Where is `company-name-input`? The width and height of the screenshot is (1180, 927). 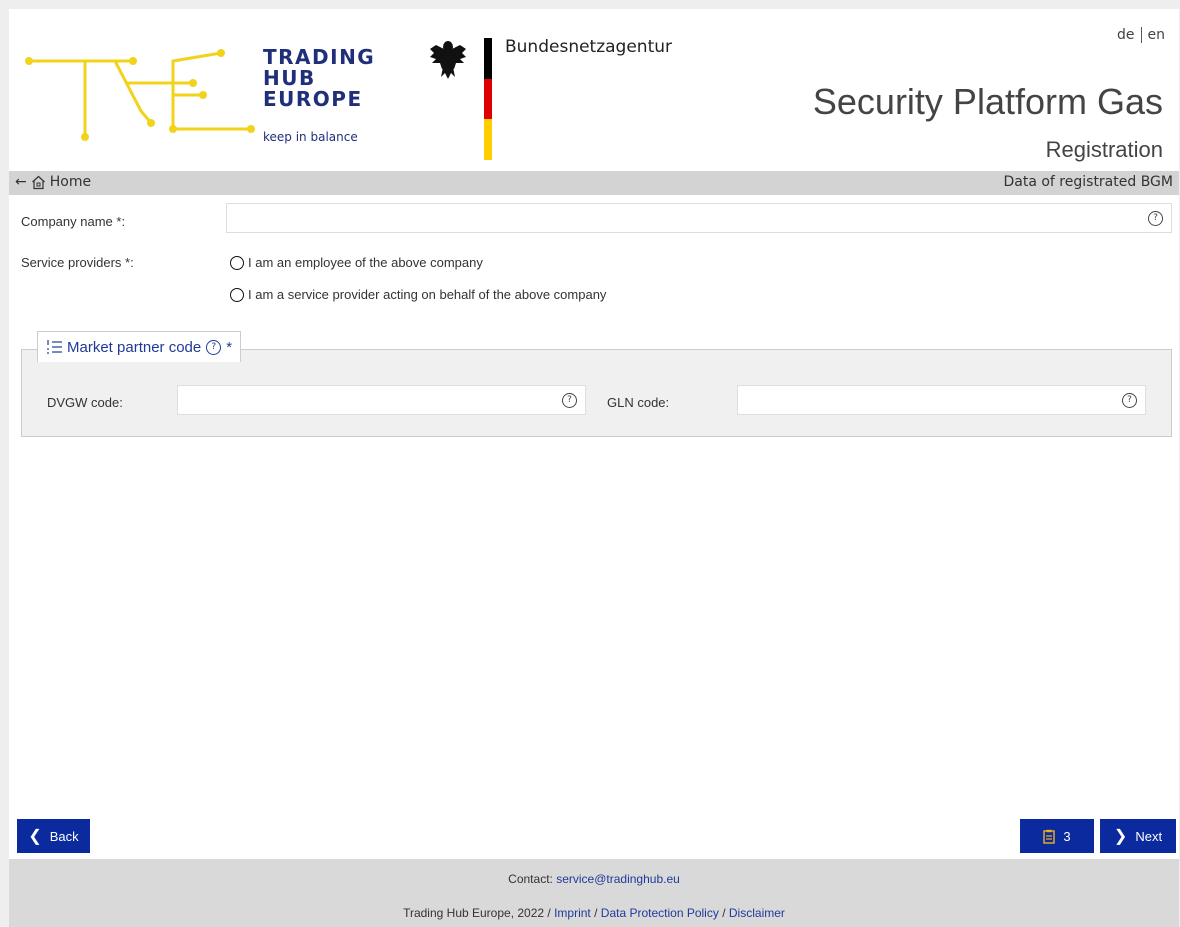
company-name-input is located at coordinates (699, 218).